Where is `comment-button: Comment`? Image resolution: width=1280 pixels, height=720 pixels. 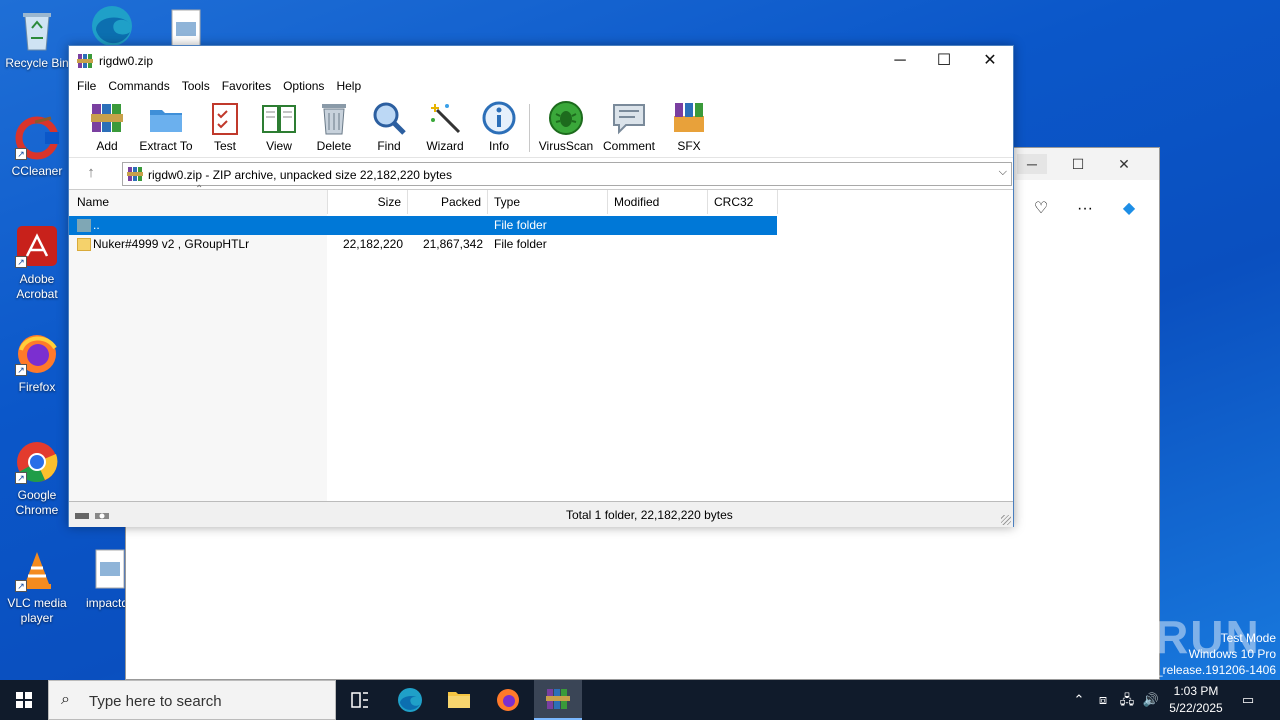 comment-button: Comment is located at coordinates (629, 126).